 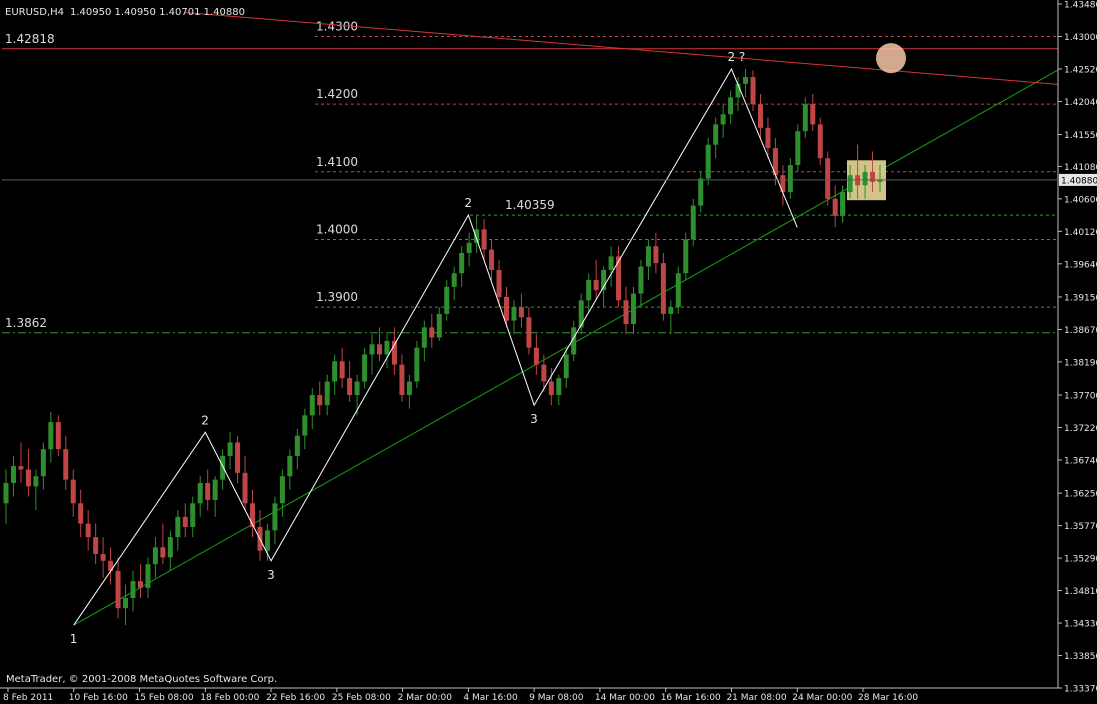 I want to click on price-tick-label: 1.33370, so click(x=1080, y=690).